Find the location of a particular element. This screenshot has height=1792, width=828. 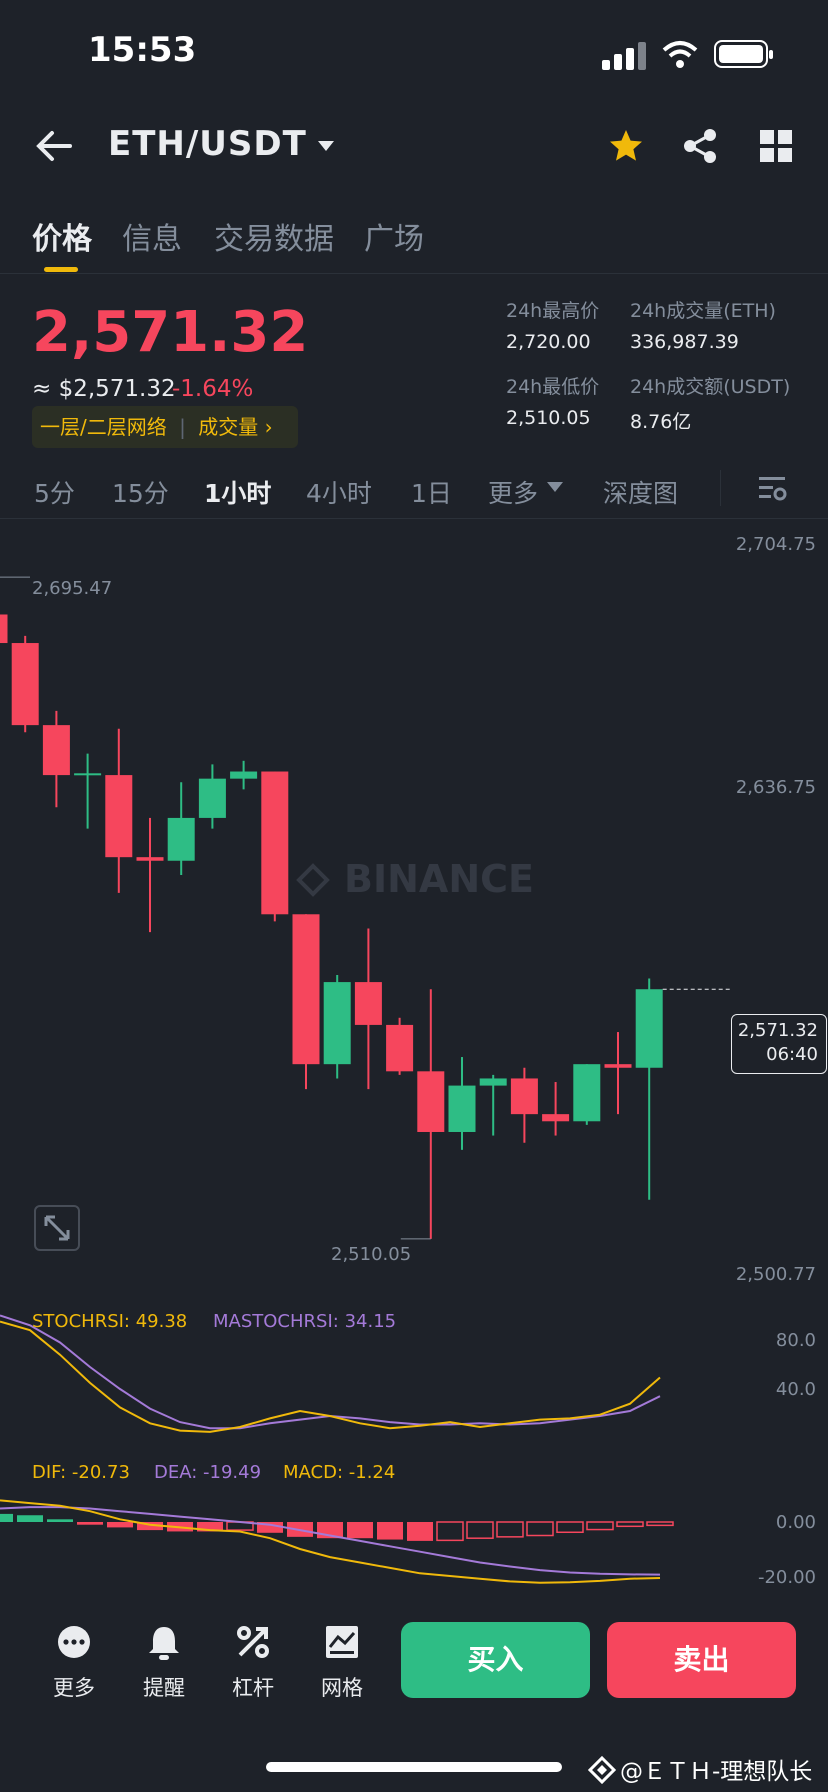

timeframe-5m: 5分 is located at coordinates (54, 492).